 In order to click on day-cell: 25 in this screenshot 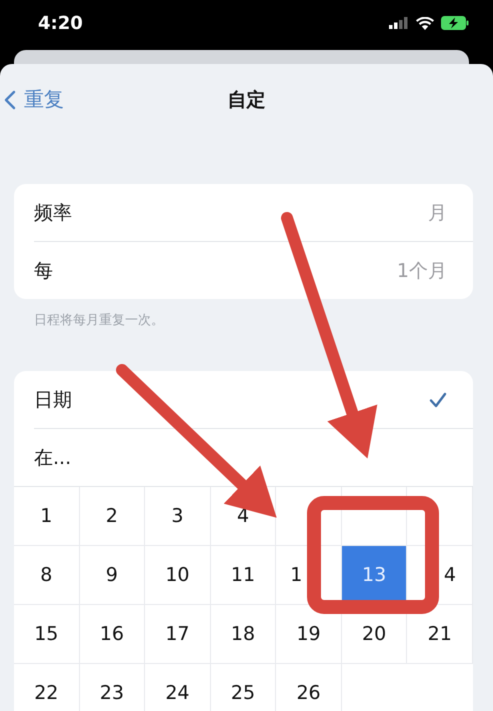, I will do `click(243, 687)`.